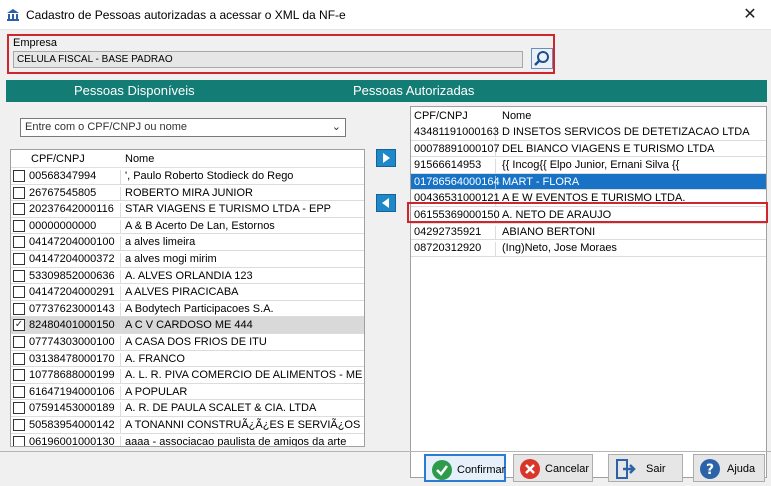 This screenshot has height=486, width=771. I want to click on cpf-cell: 07591453000189, so click(75, 409).